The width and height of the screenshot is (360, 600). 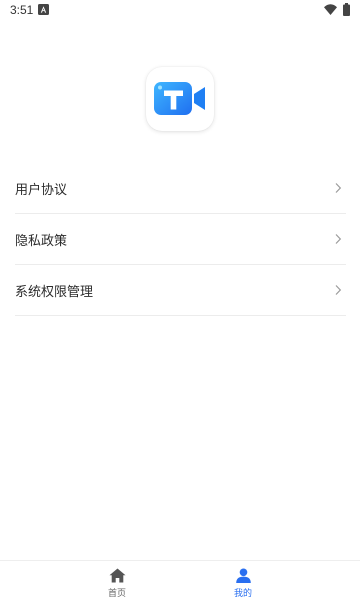 I want to click on status-time: 3:51, so click(x=22, y=10).